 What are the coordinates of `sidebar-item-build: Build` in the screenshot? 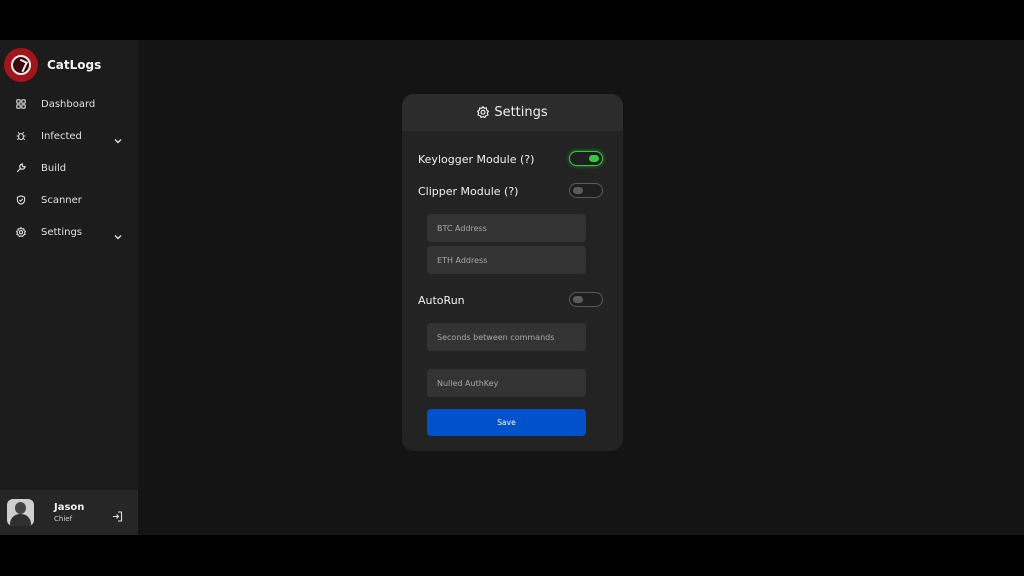 It's located at (69, 168).